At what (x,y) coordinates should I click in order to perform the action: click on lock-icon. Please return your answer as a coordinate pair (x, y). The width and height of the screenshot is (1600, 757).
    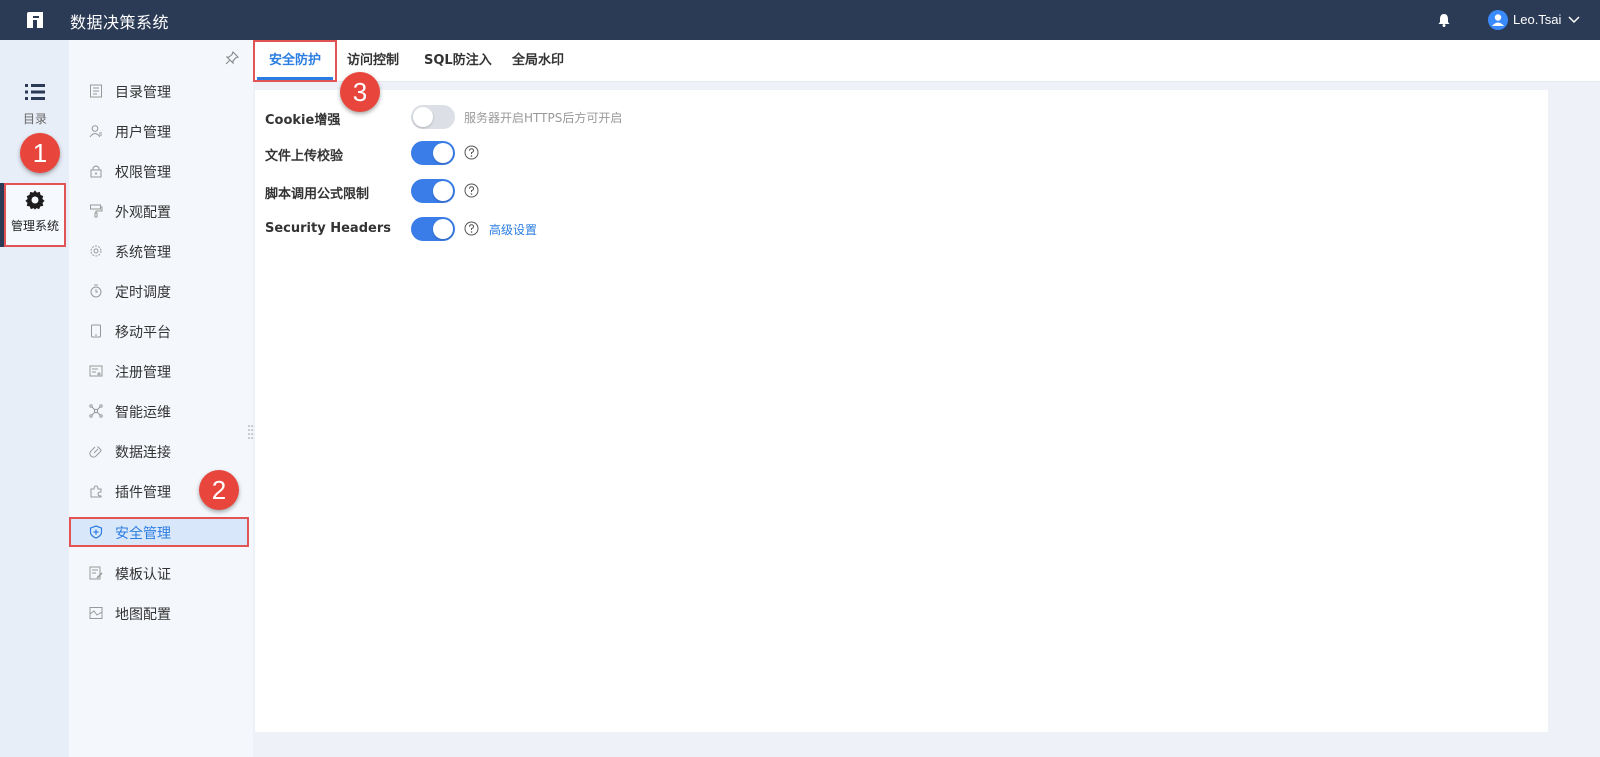
    Looking at the image, I should click on (96, 171).